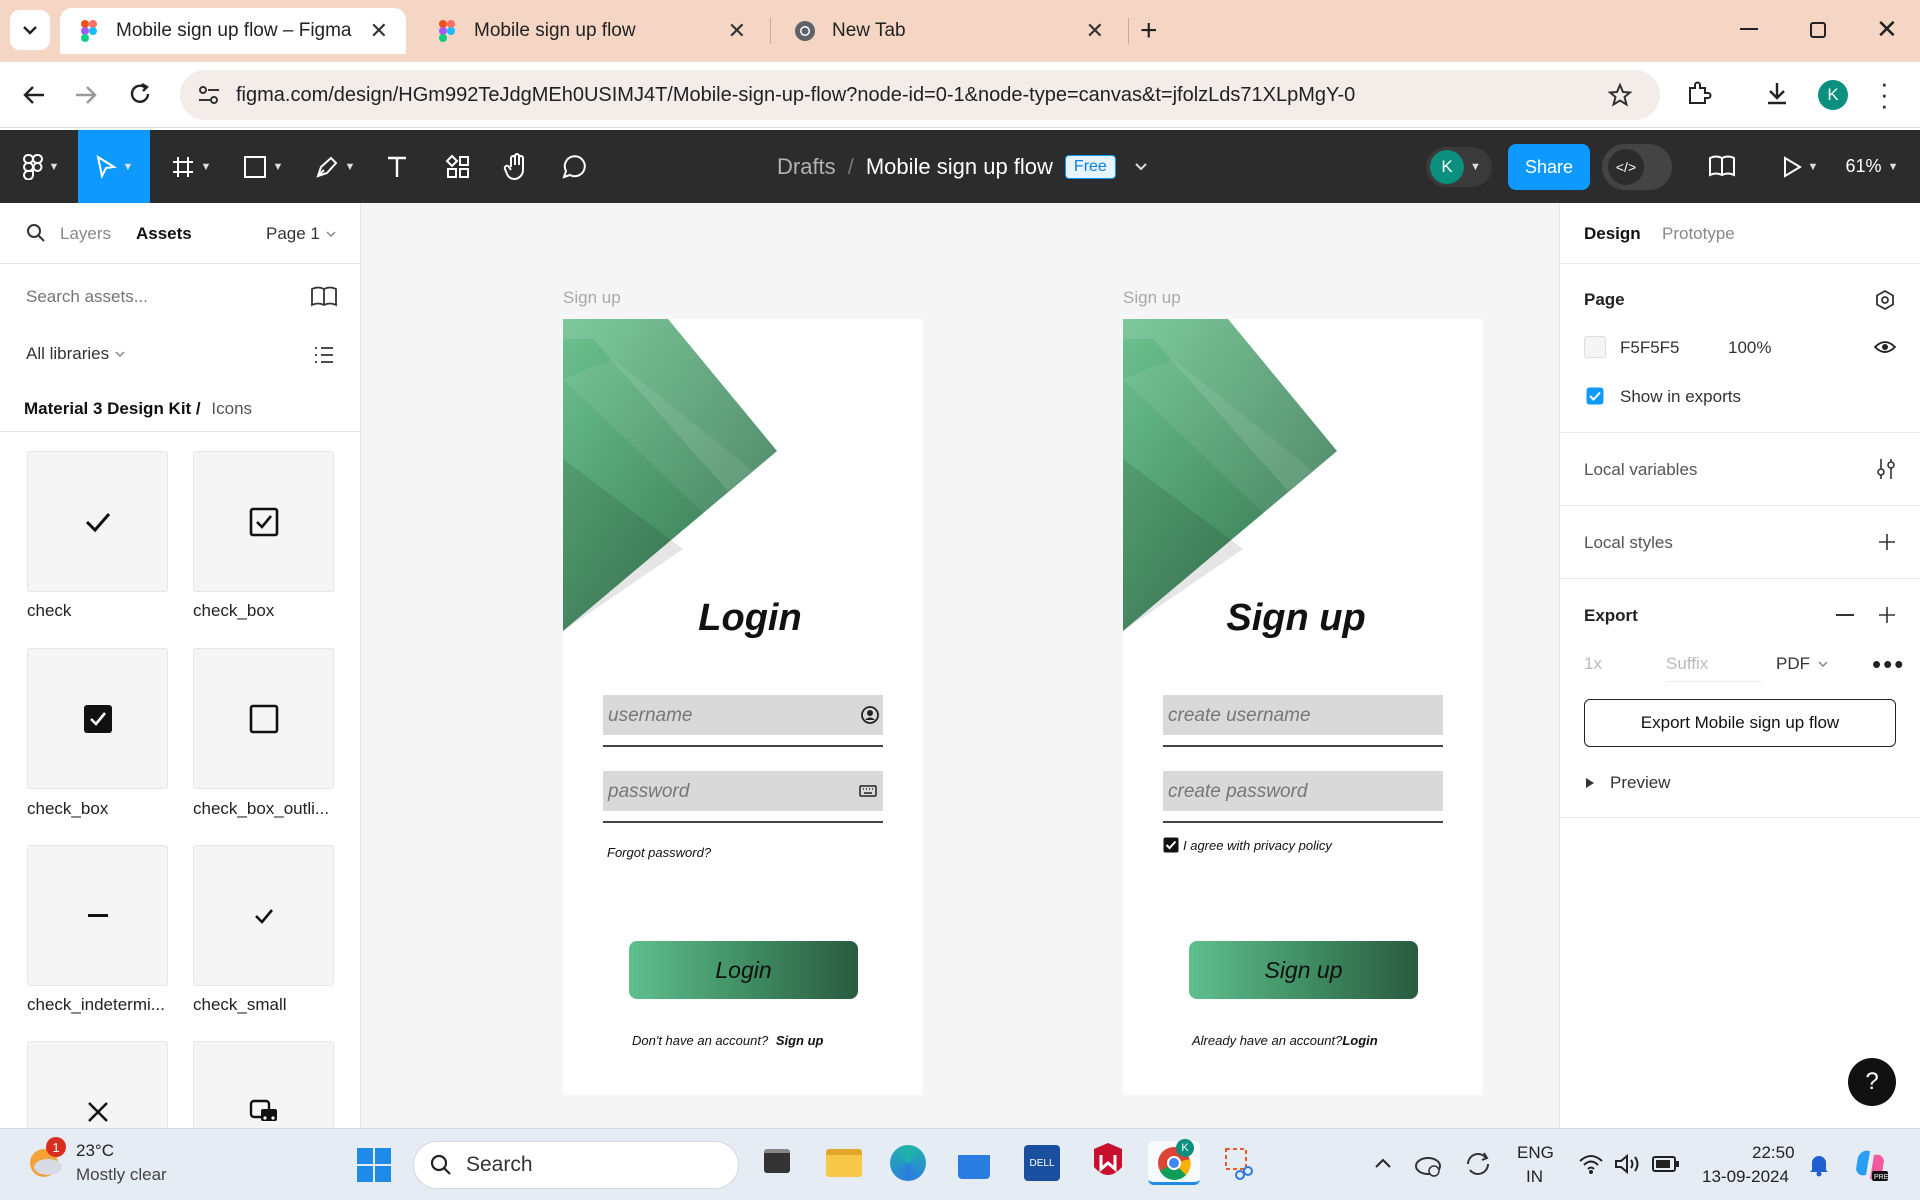 The width and height of the screenshot is (1920, 1200). Describe the element at coordinates (1833, 95) in the screenshot. I see `profile-avatar: K` at that location.